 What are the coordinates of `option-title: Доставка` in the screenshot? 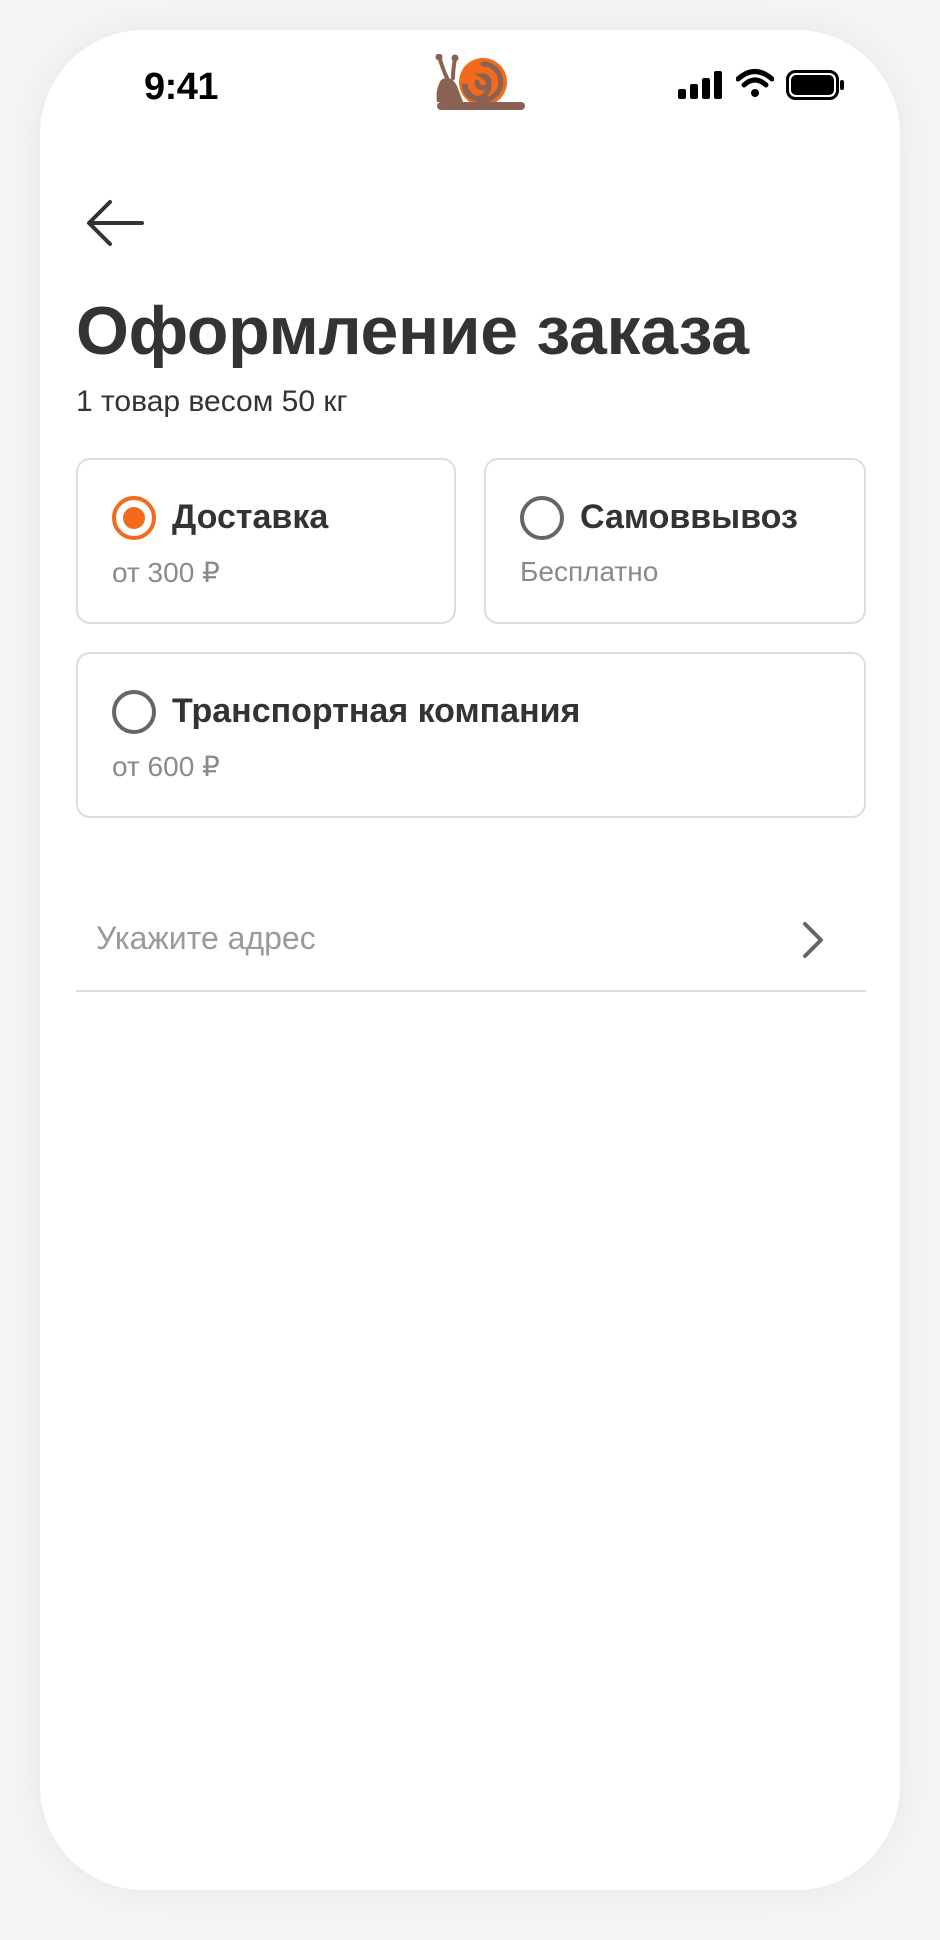 It's located at (250, 517).